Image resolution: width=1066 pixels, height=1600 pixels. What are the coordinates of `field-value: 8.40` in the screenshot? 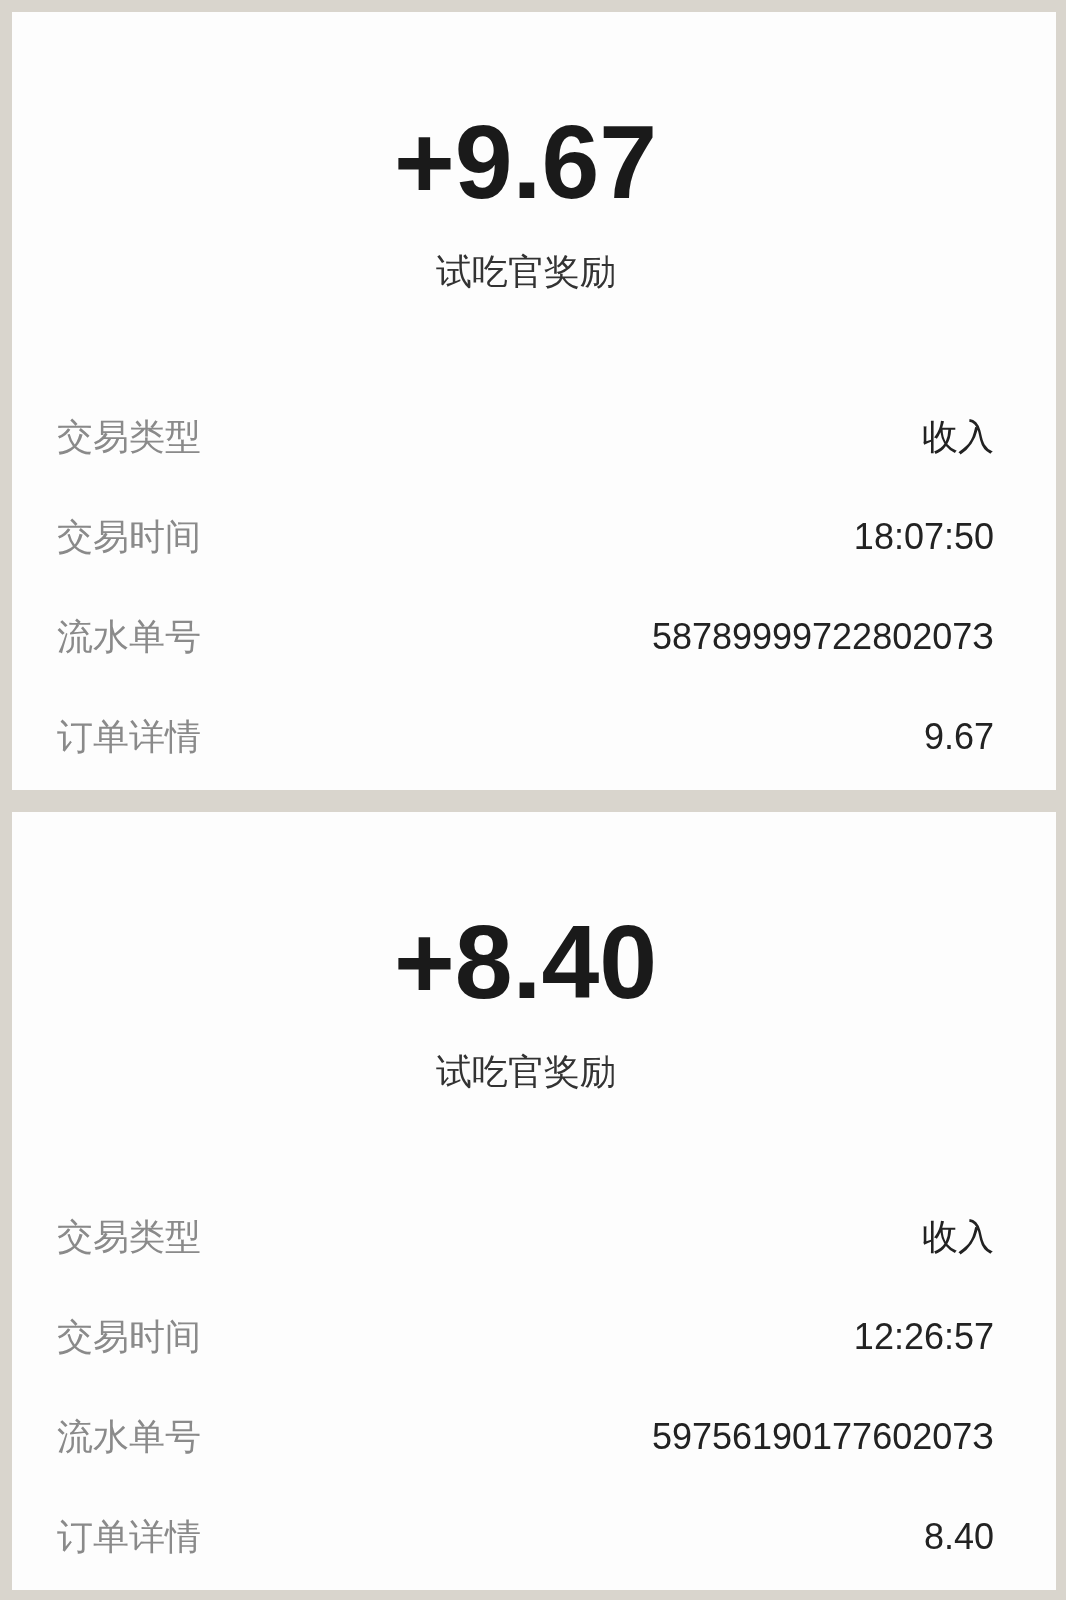 It's located at (958, 1537).